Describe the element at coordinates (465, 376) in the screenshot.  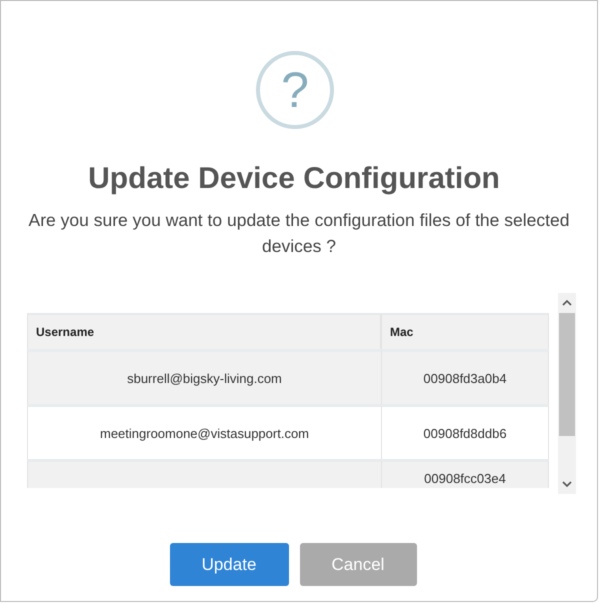
I see `table-cell: 00908fd3a0b4` at that location.